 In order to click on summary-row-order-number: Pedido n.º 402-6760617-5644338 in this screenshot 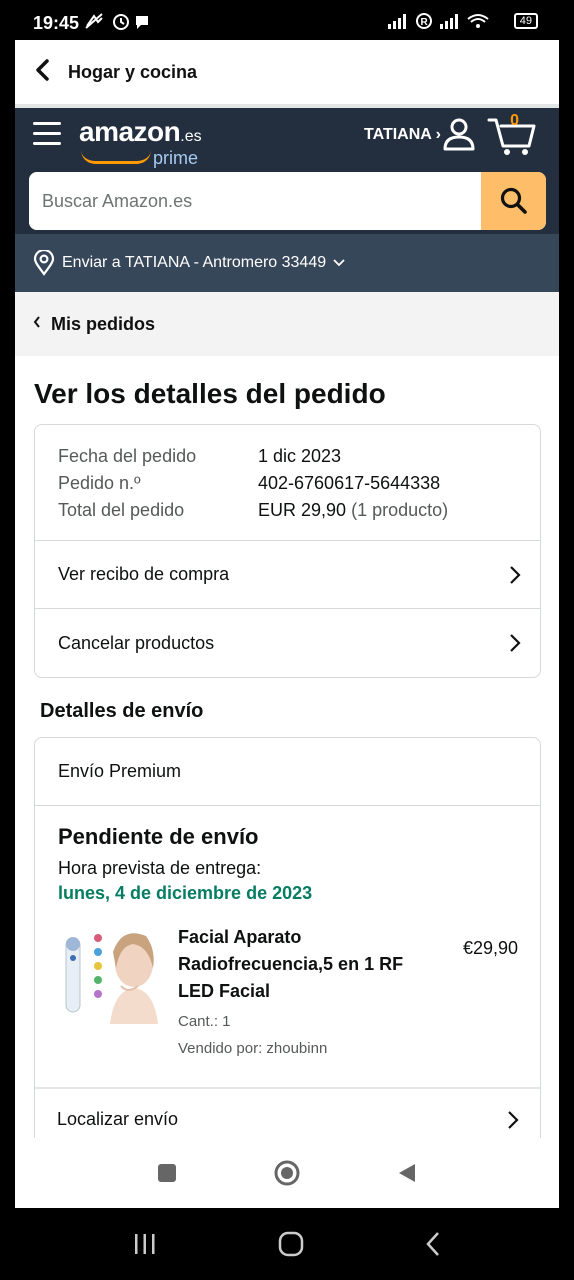, I will do `click(299, 483)`.